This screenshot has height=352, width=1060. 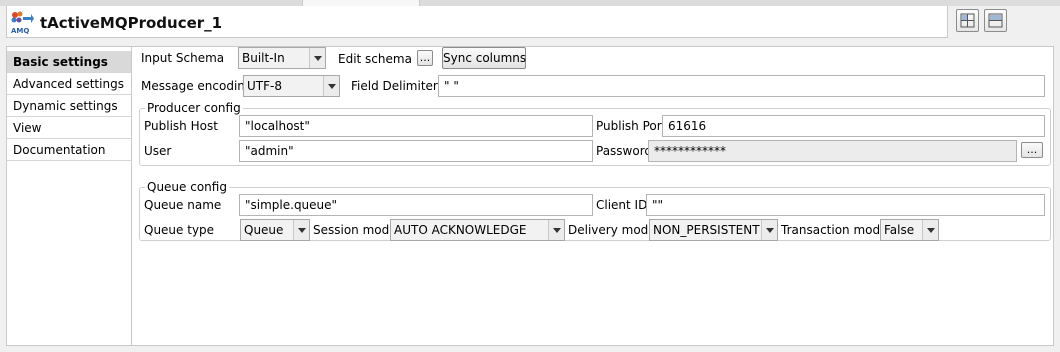 What do you see at coordinates (158, 151) in the screenshot?
I see `user-label: User` at bounding box center [158, 151].